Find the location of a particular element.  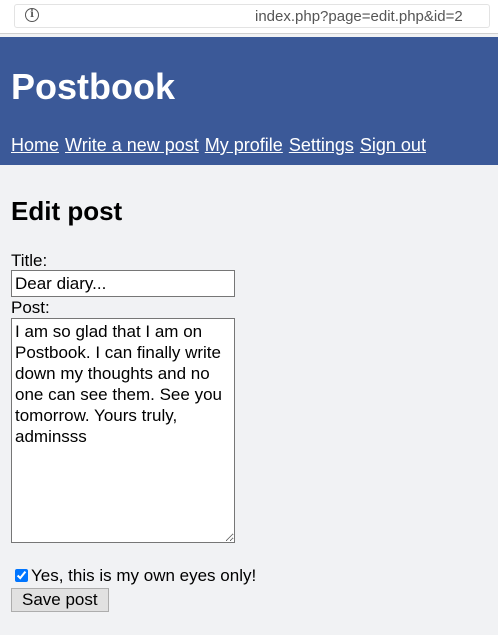

private-checkbox is located at coordinates (21, 575).